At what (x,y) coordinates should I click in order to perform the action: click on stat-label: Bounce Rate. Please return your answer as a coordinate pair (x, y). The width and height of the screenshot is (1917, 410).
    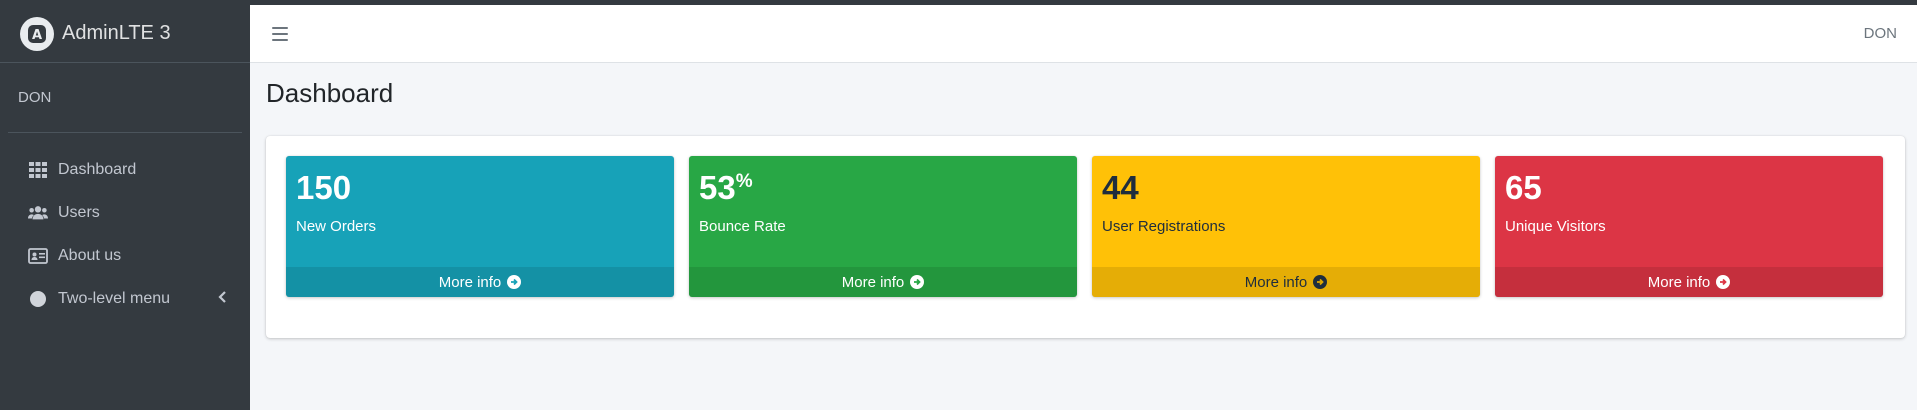
    Looking at the image, I should click on (742, 226).